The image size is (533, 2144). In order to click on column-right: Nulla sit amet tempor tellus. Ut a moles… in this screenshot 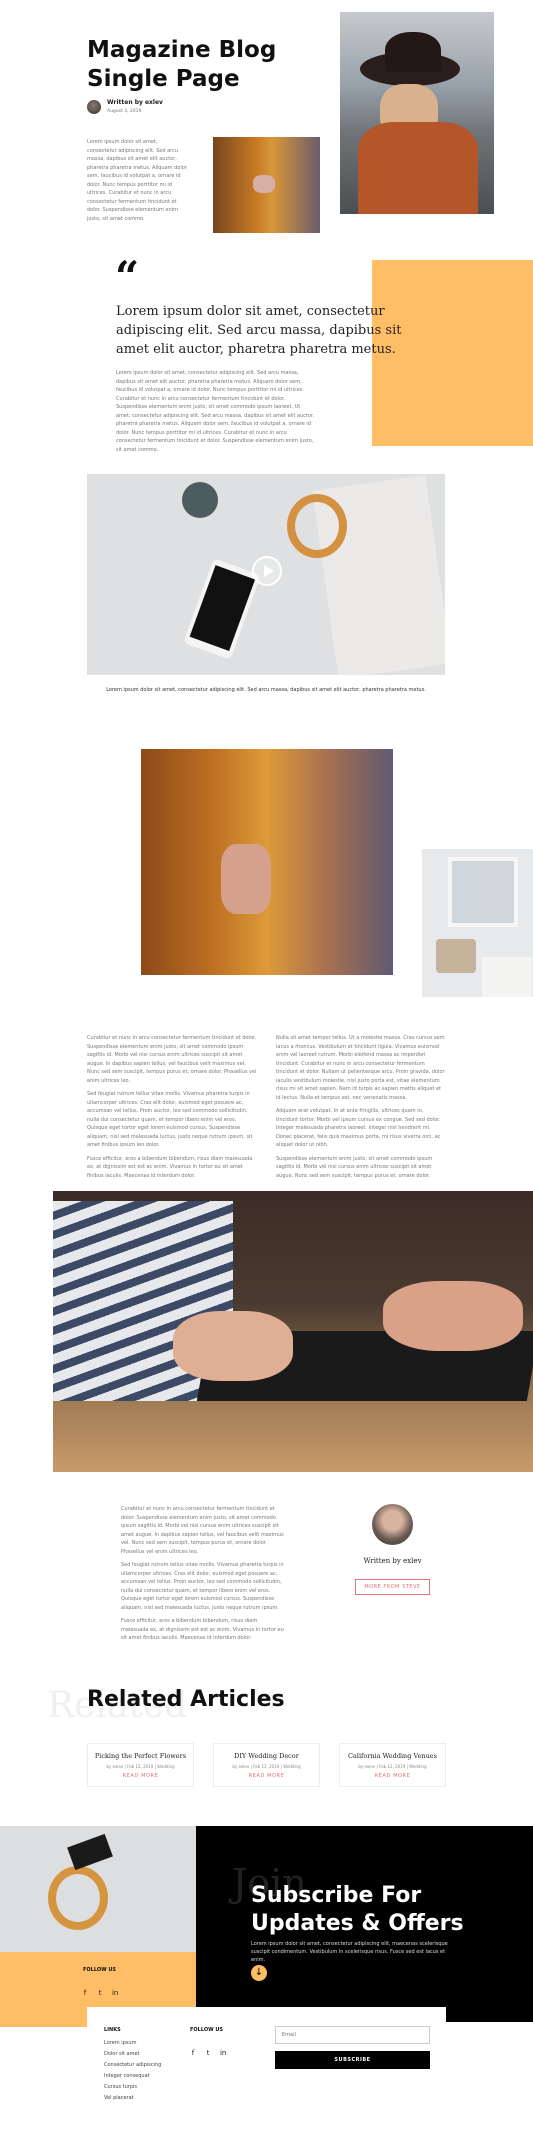, I will do `click(361, 1107)`.